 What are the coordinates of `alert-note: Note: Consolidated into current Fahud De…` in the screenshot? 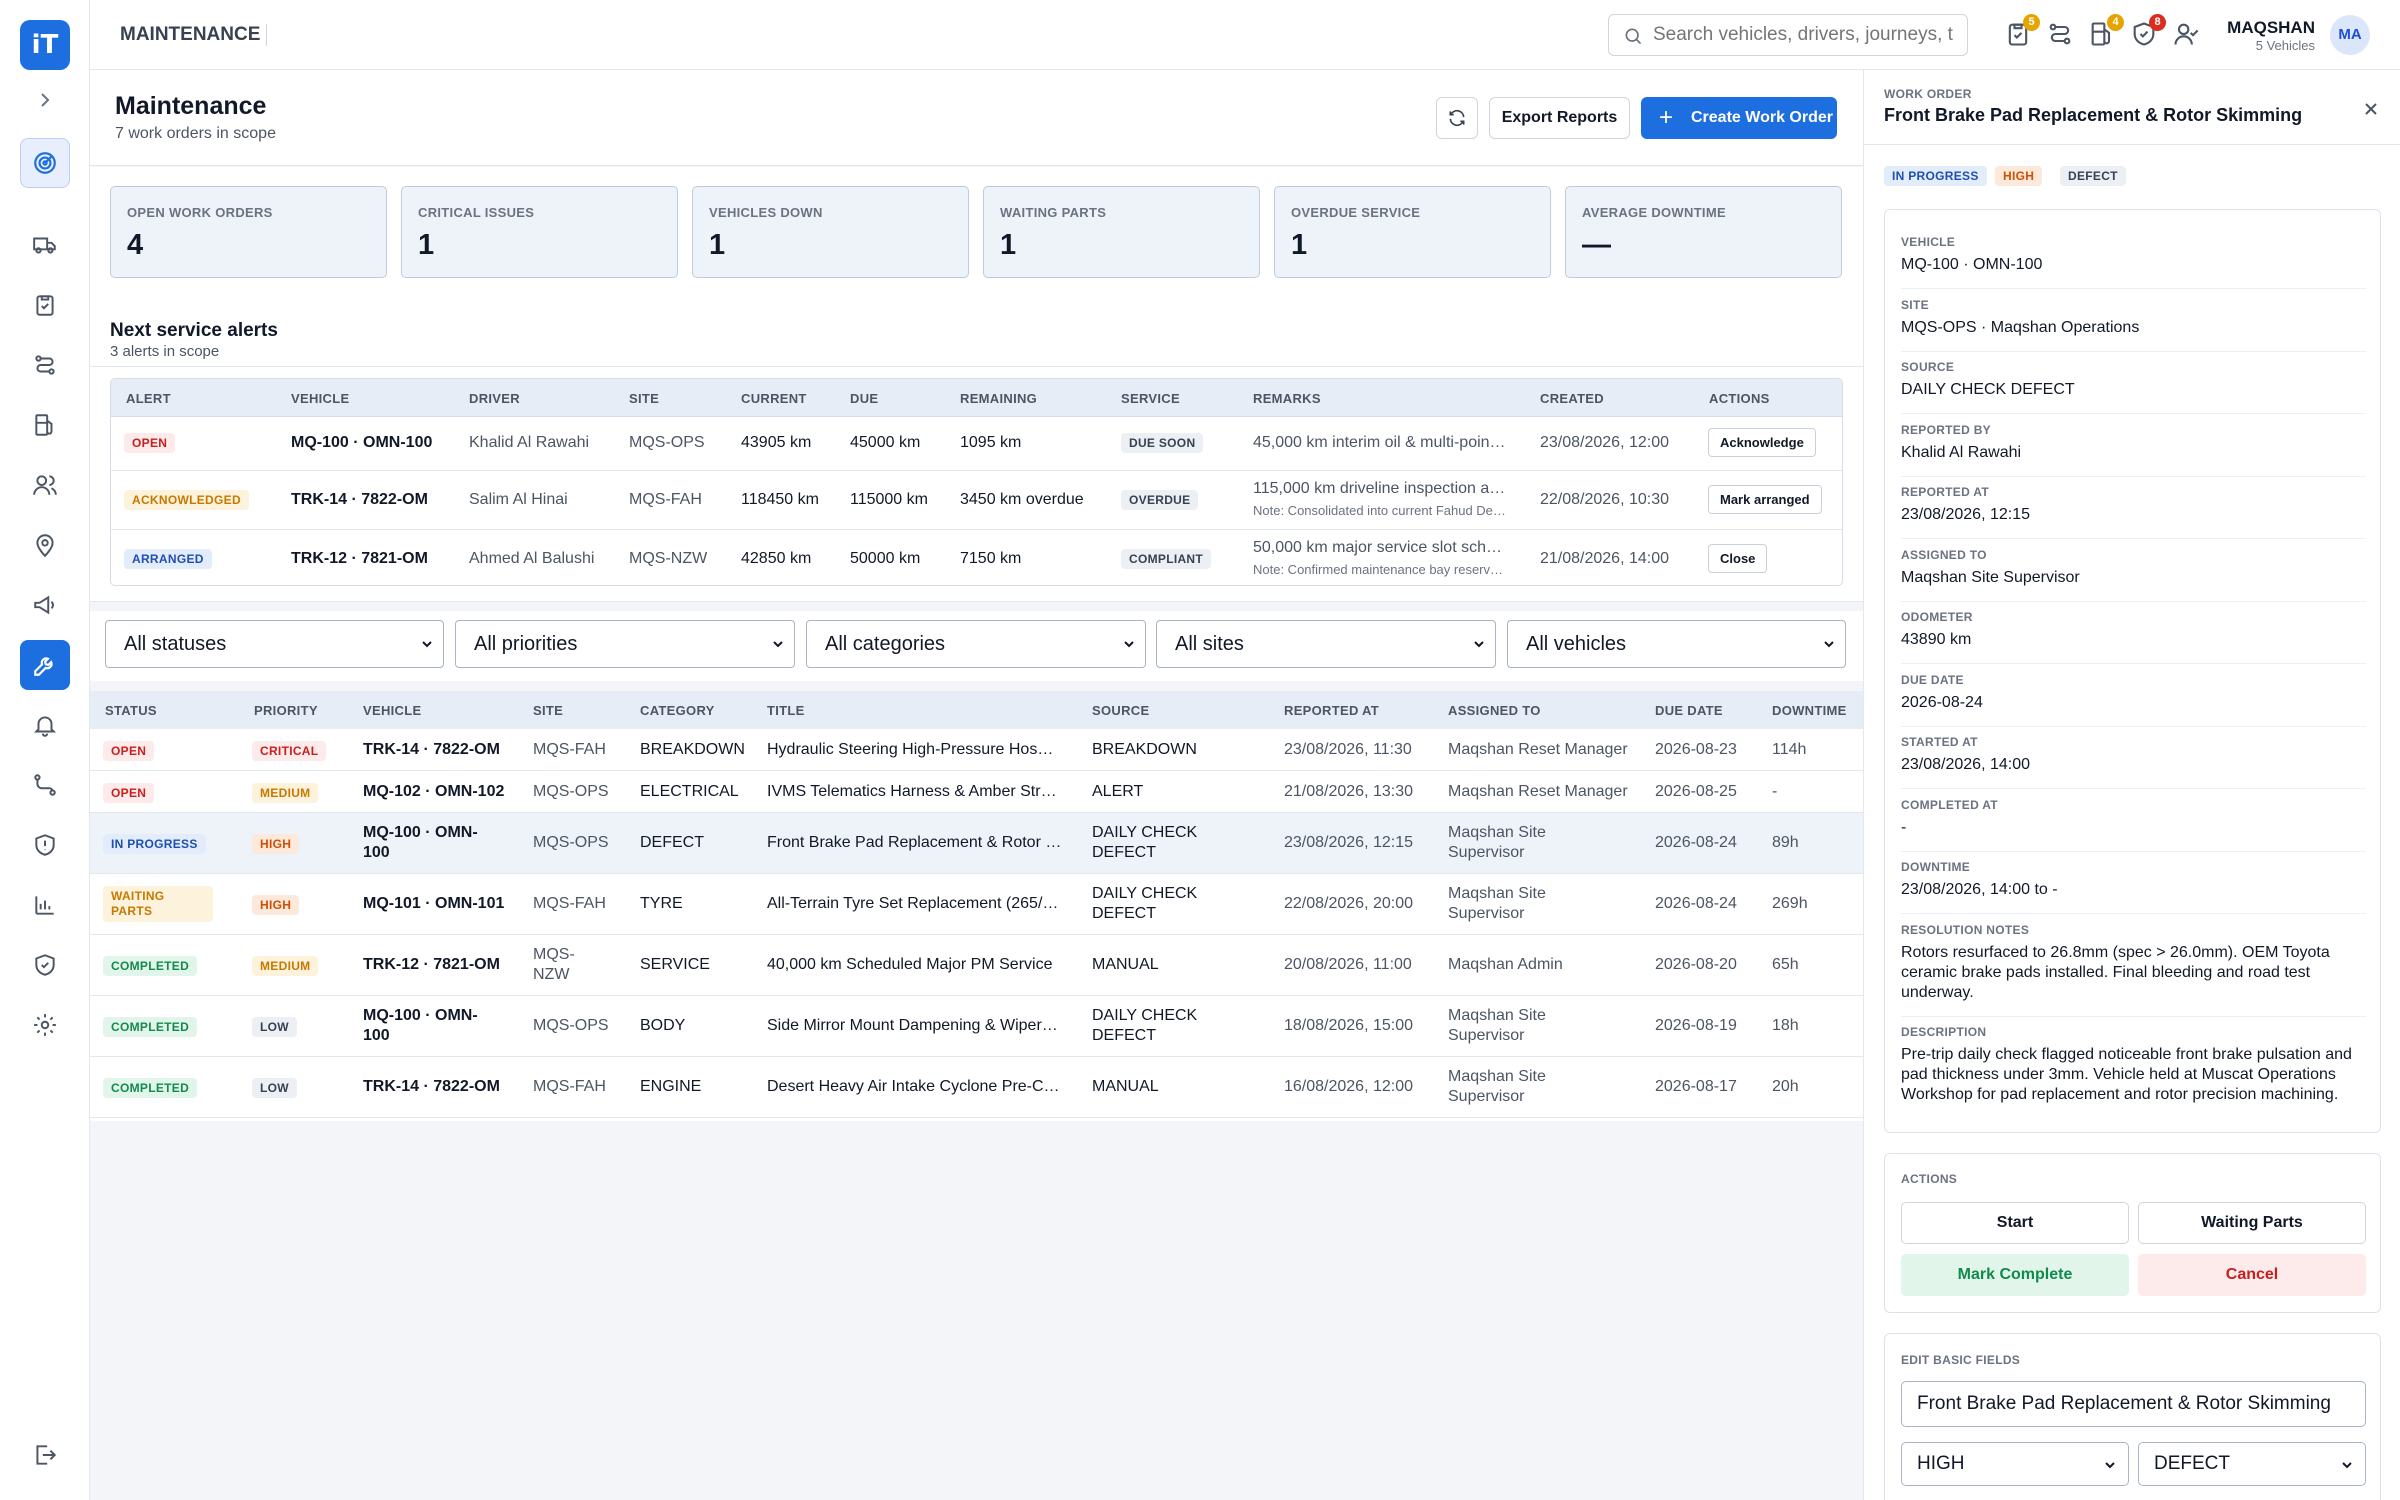 It's located at (1380, 510).